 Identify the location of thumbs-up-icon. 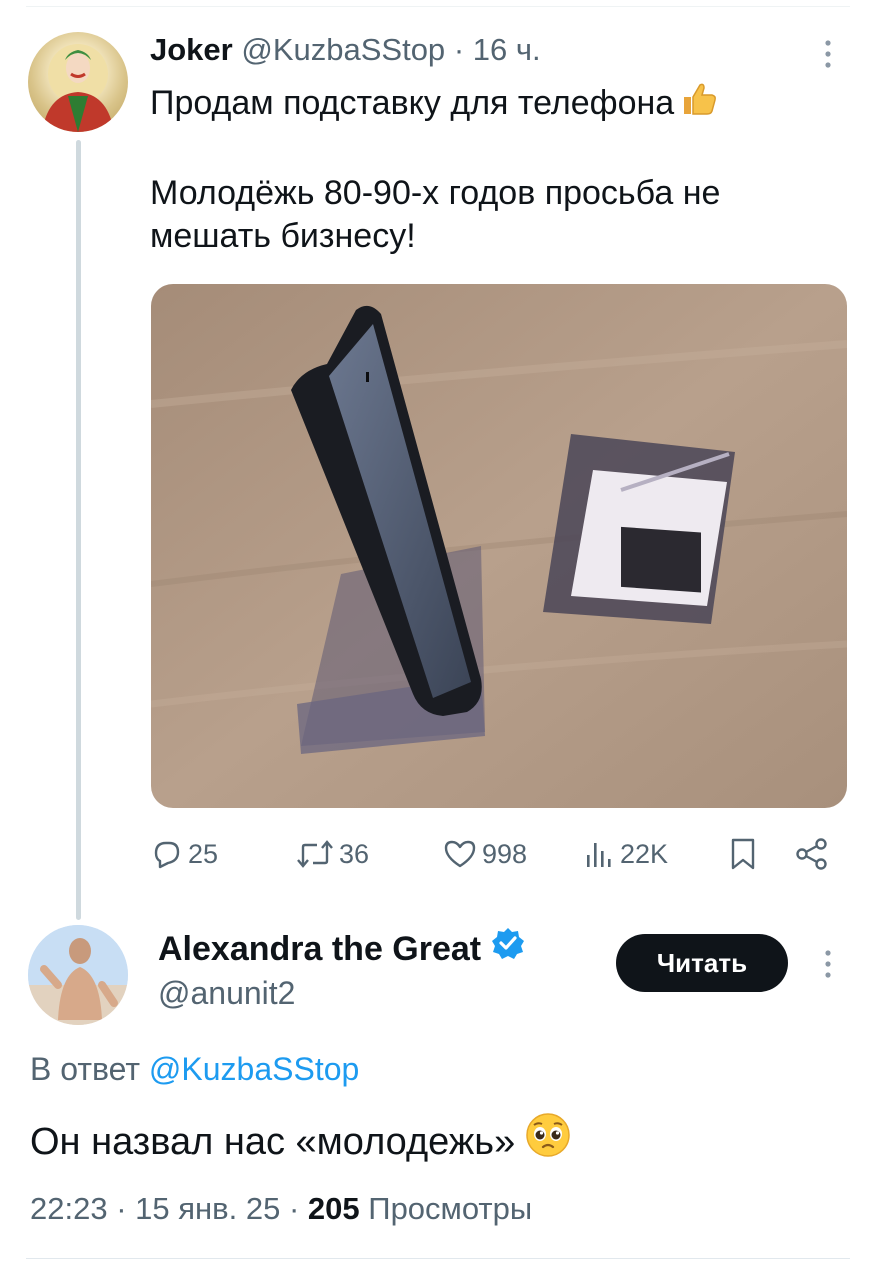
(699, 104).